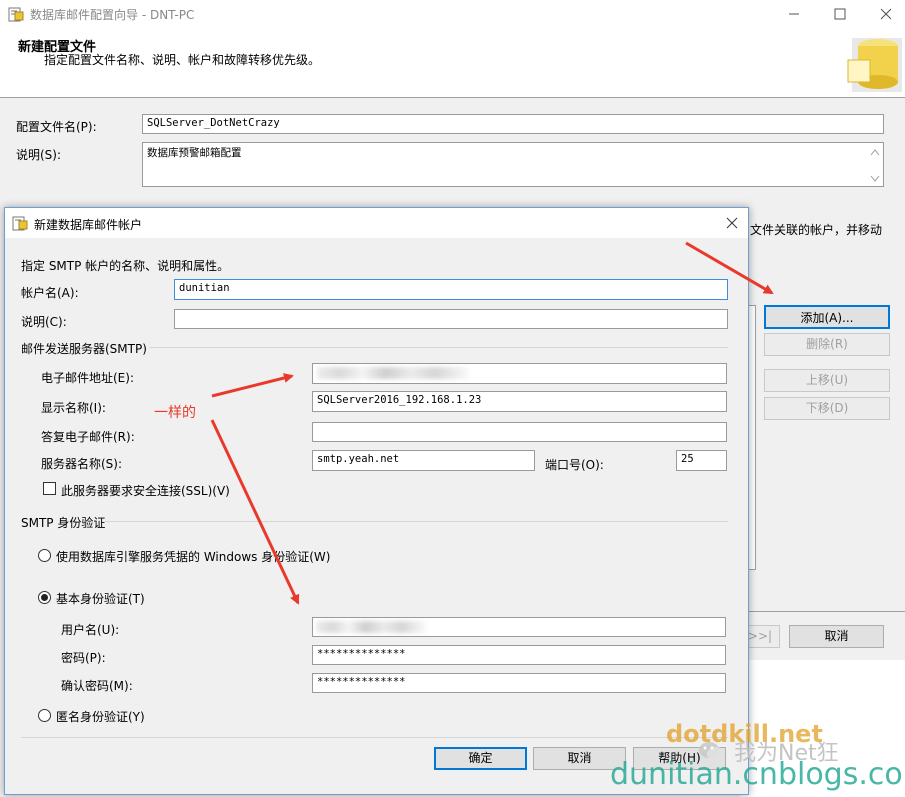 The height and width of the screenshot is (797, 905). I want to click on arrow-to-email, so click(252, 385).